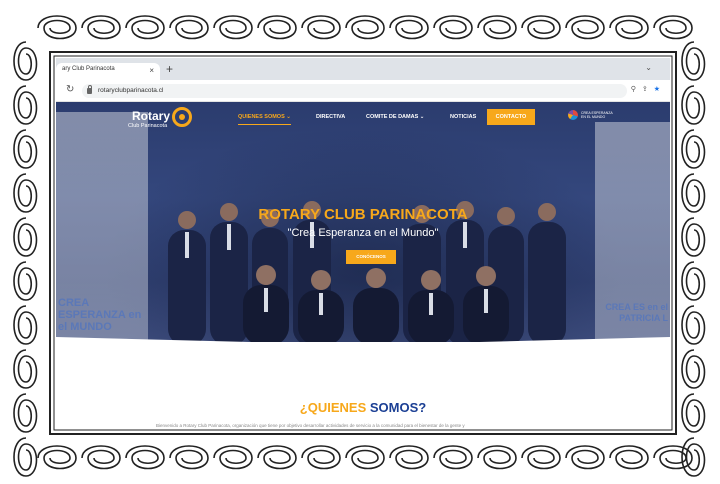 This screenshot has height=484, width=720. I want to click on zoom-icon: ⚲, so click(636, 89).